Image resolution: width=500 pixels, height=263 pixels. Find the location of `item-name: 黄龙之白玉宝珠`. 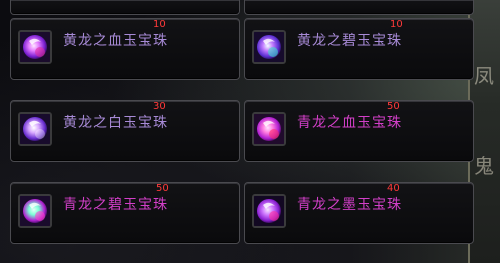

item-name: 黄龙之白玉宝珠 is located at coordinates (115, 123).